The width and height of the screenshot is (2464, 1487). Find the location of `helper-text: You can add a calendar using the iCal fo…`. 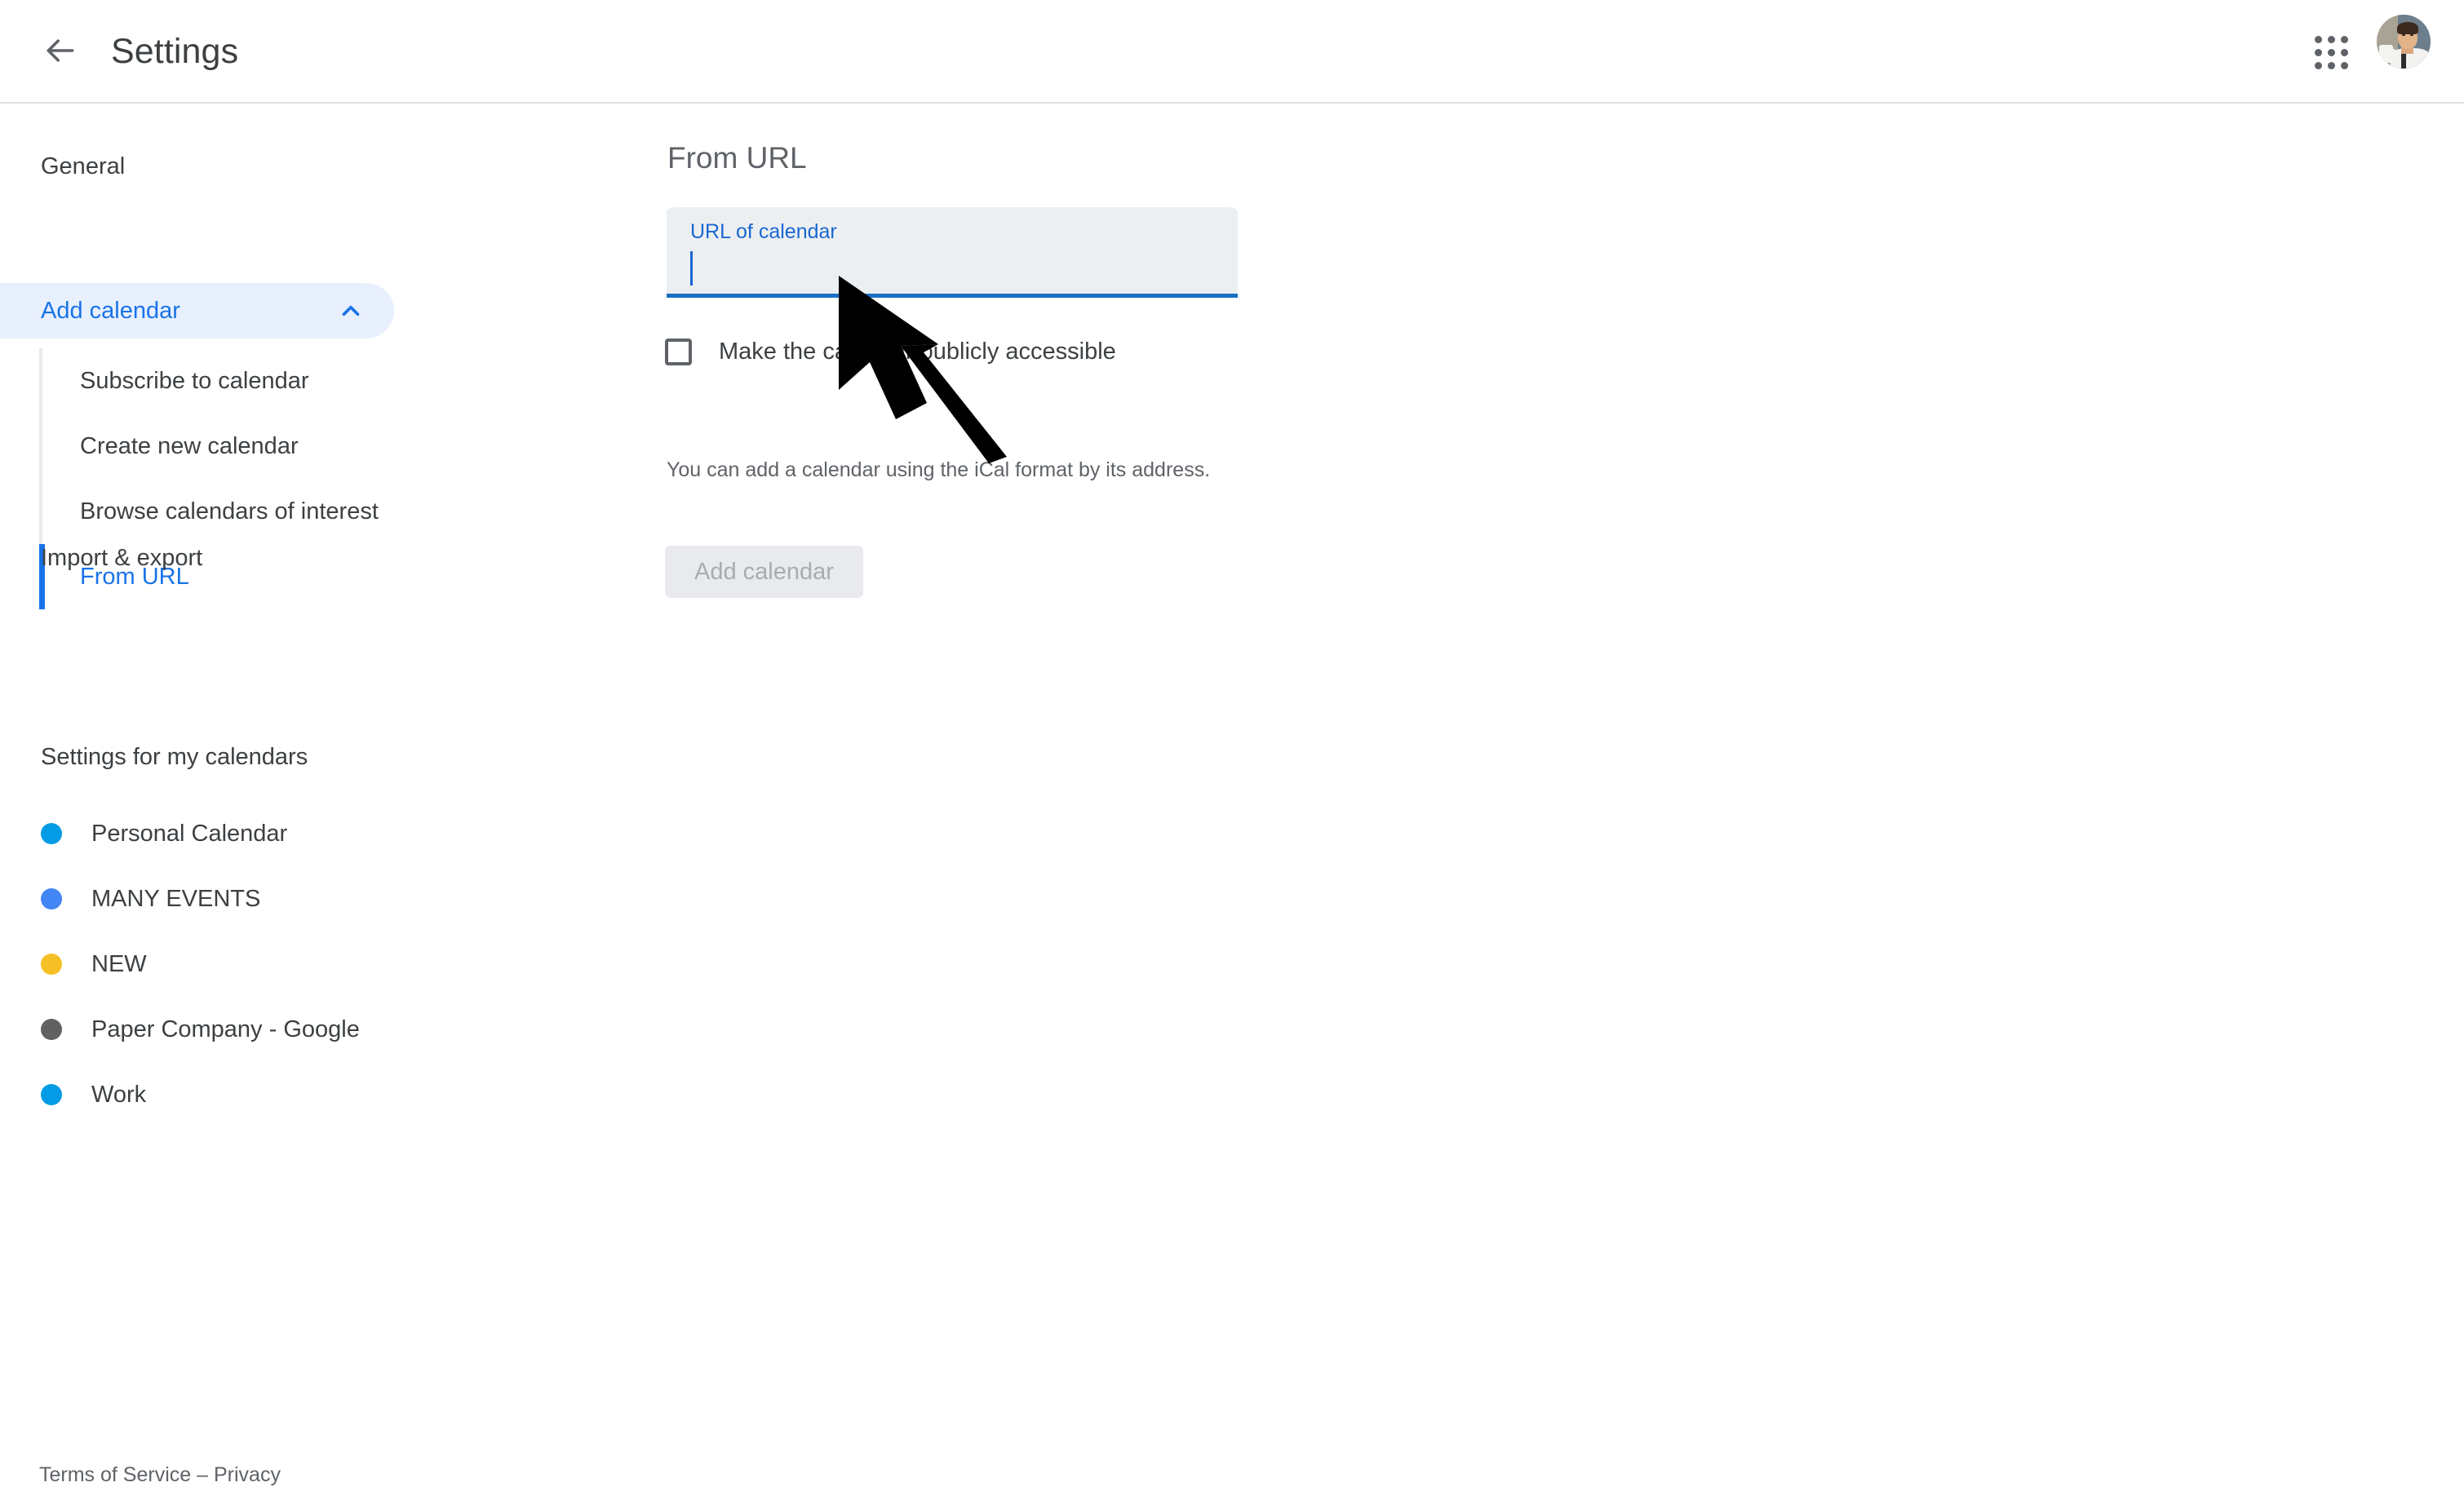

helper-text: You can add a calendar using the iCal fo… is located at coordinates (939, 469).